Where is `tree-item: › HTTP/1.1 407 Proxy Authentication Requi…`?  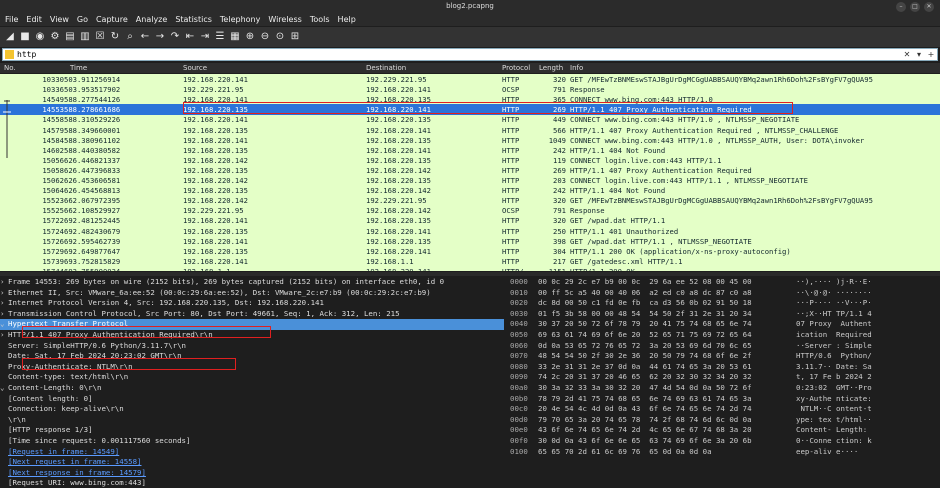
tree-item: › HTTP/1.1 407 Proxy Authentication Requi… is located at coordinates (252, 335).